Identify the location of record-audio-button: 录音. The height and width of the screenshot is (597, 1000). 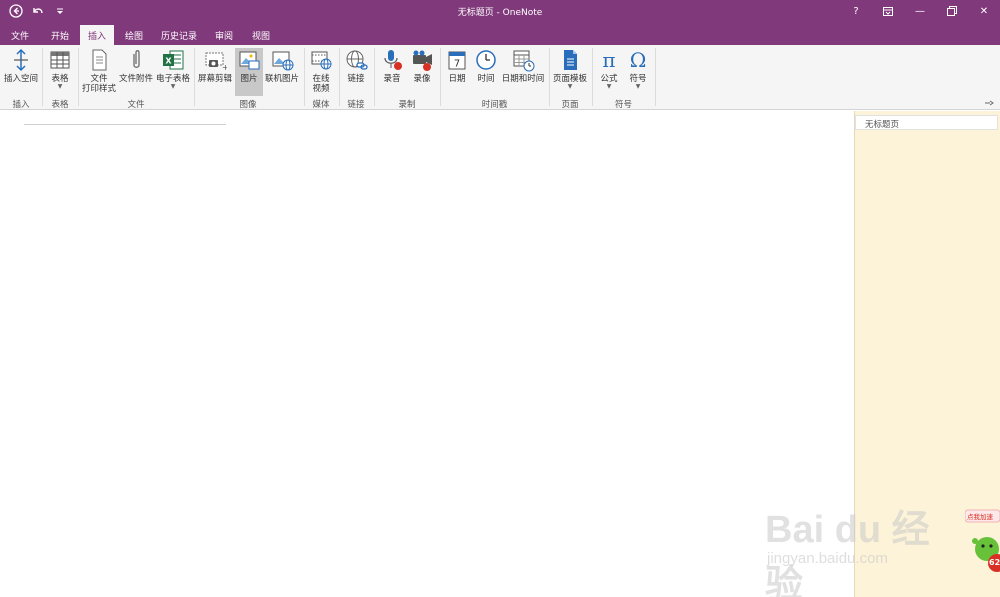
(392, 66).